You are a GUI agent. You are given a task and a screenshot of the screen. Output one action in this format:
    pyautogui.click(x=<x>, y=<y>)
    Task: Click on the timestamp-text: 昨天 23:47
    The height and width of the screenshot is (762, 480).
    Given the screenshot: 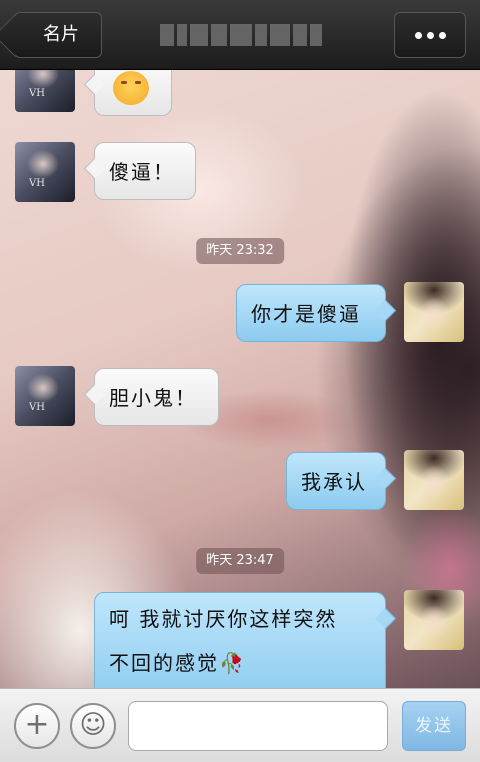 What is the action you would take?
    pyautogui.click(x=240, y=560)
    